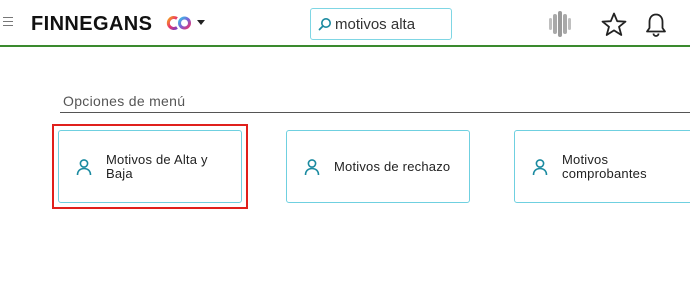 This screenshot has width=690, height=281. I want to click on menu-item-label-line1: Motivos de Alta y, so click(157, 159).